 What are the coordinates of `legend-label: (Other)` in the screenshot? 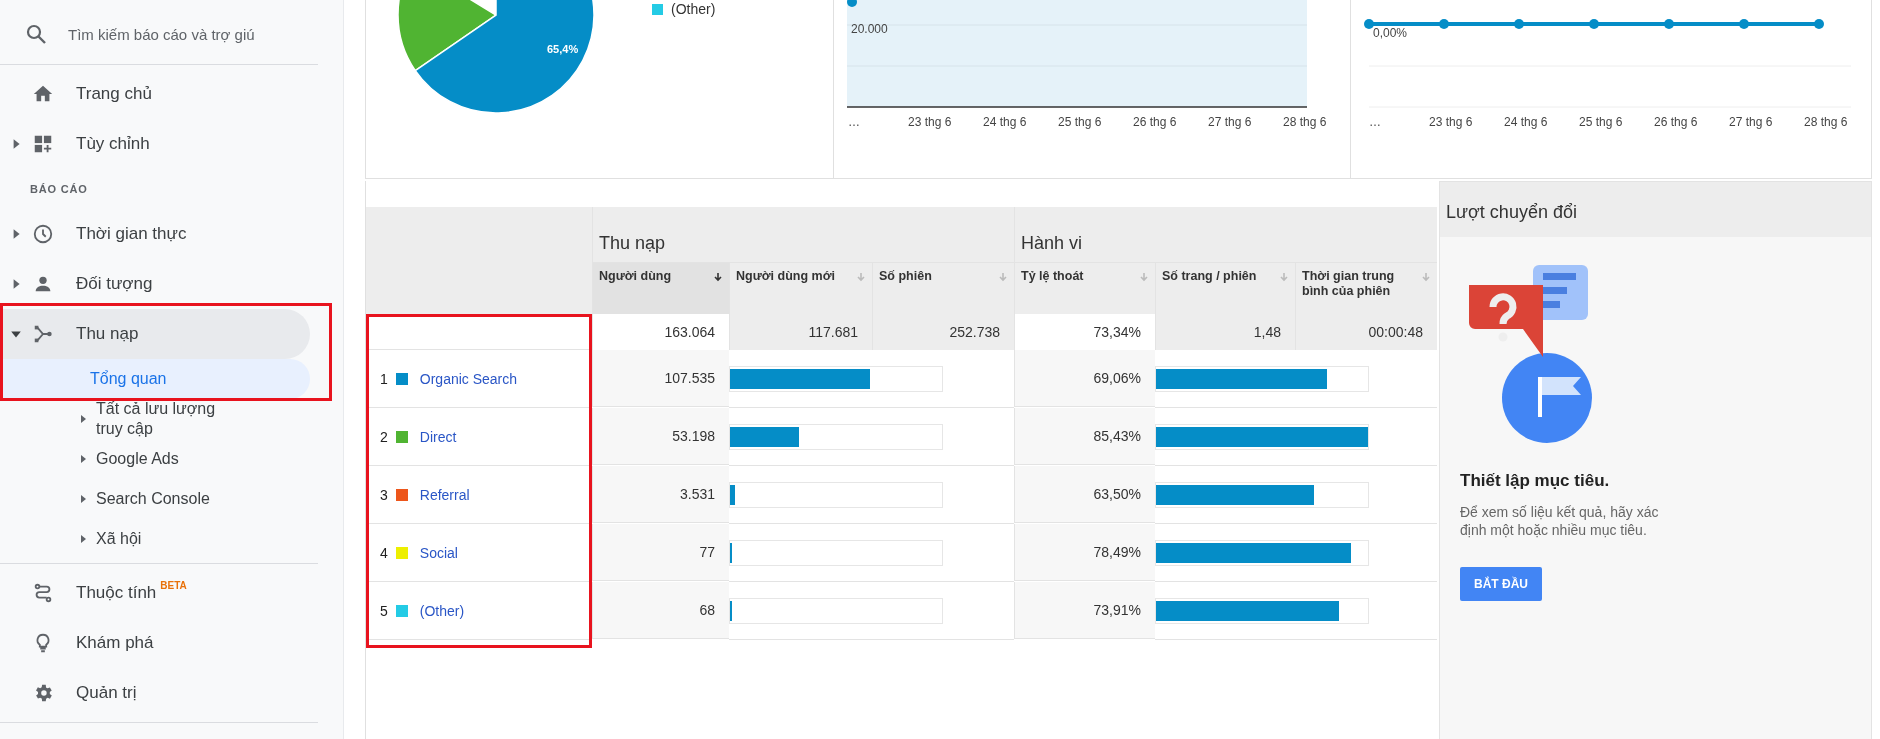 It's located at (693, 9).